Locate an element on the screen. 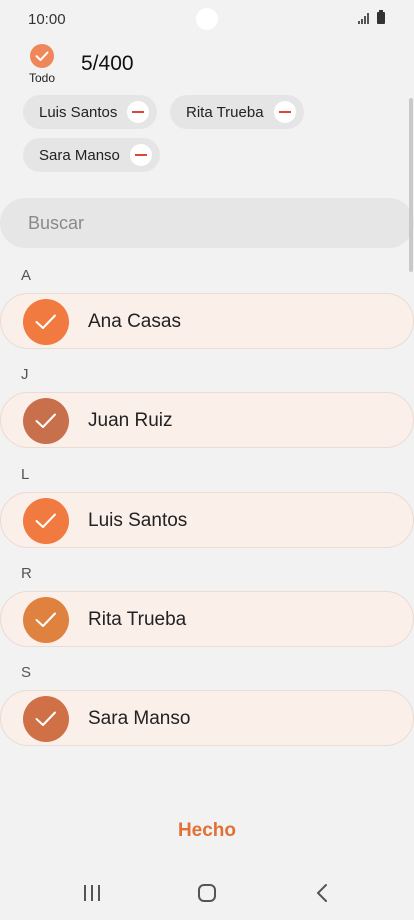 This screenshot has height=920, width=414. home-icon is located at coordinates (207, 893).